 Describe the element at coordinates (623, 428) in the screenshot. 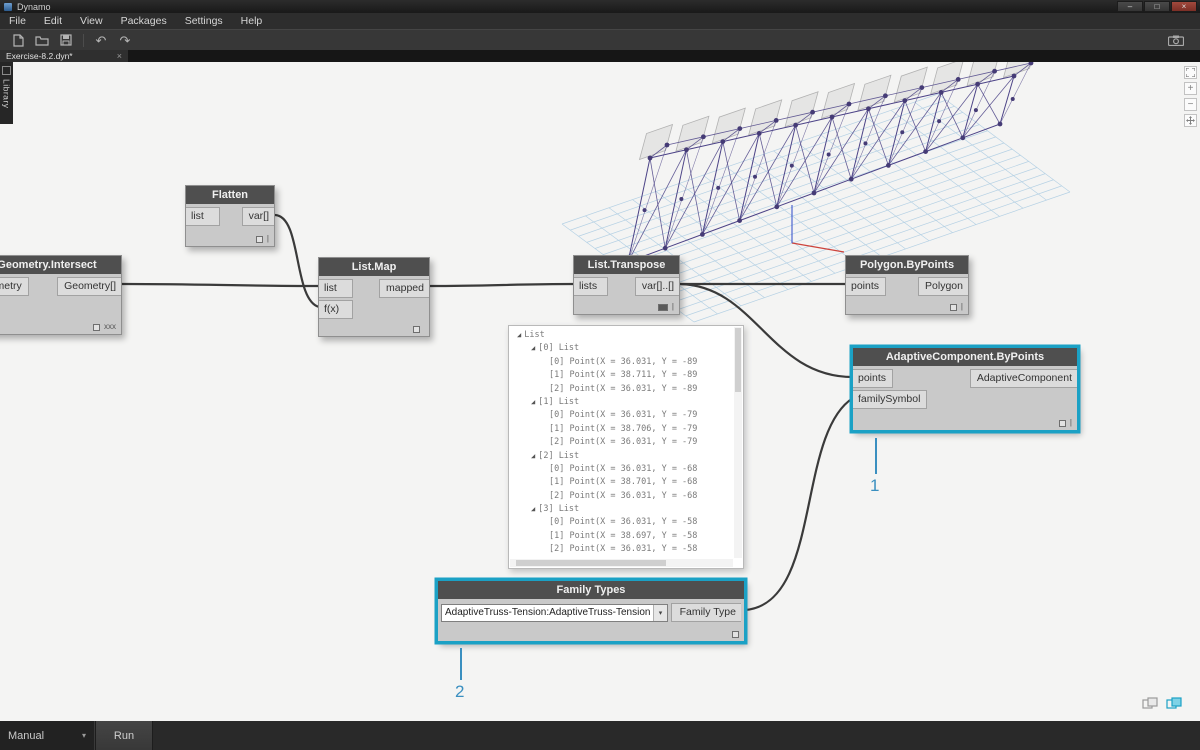

I see `watch-row: [1] Point(X = 38.706, Y = -79` at that location.